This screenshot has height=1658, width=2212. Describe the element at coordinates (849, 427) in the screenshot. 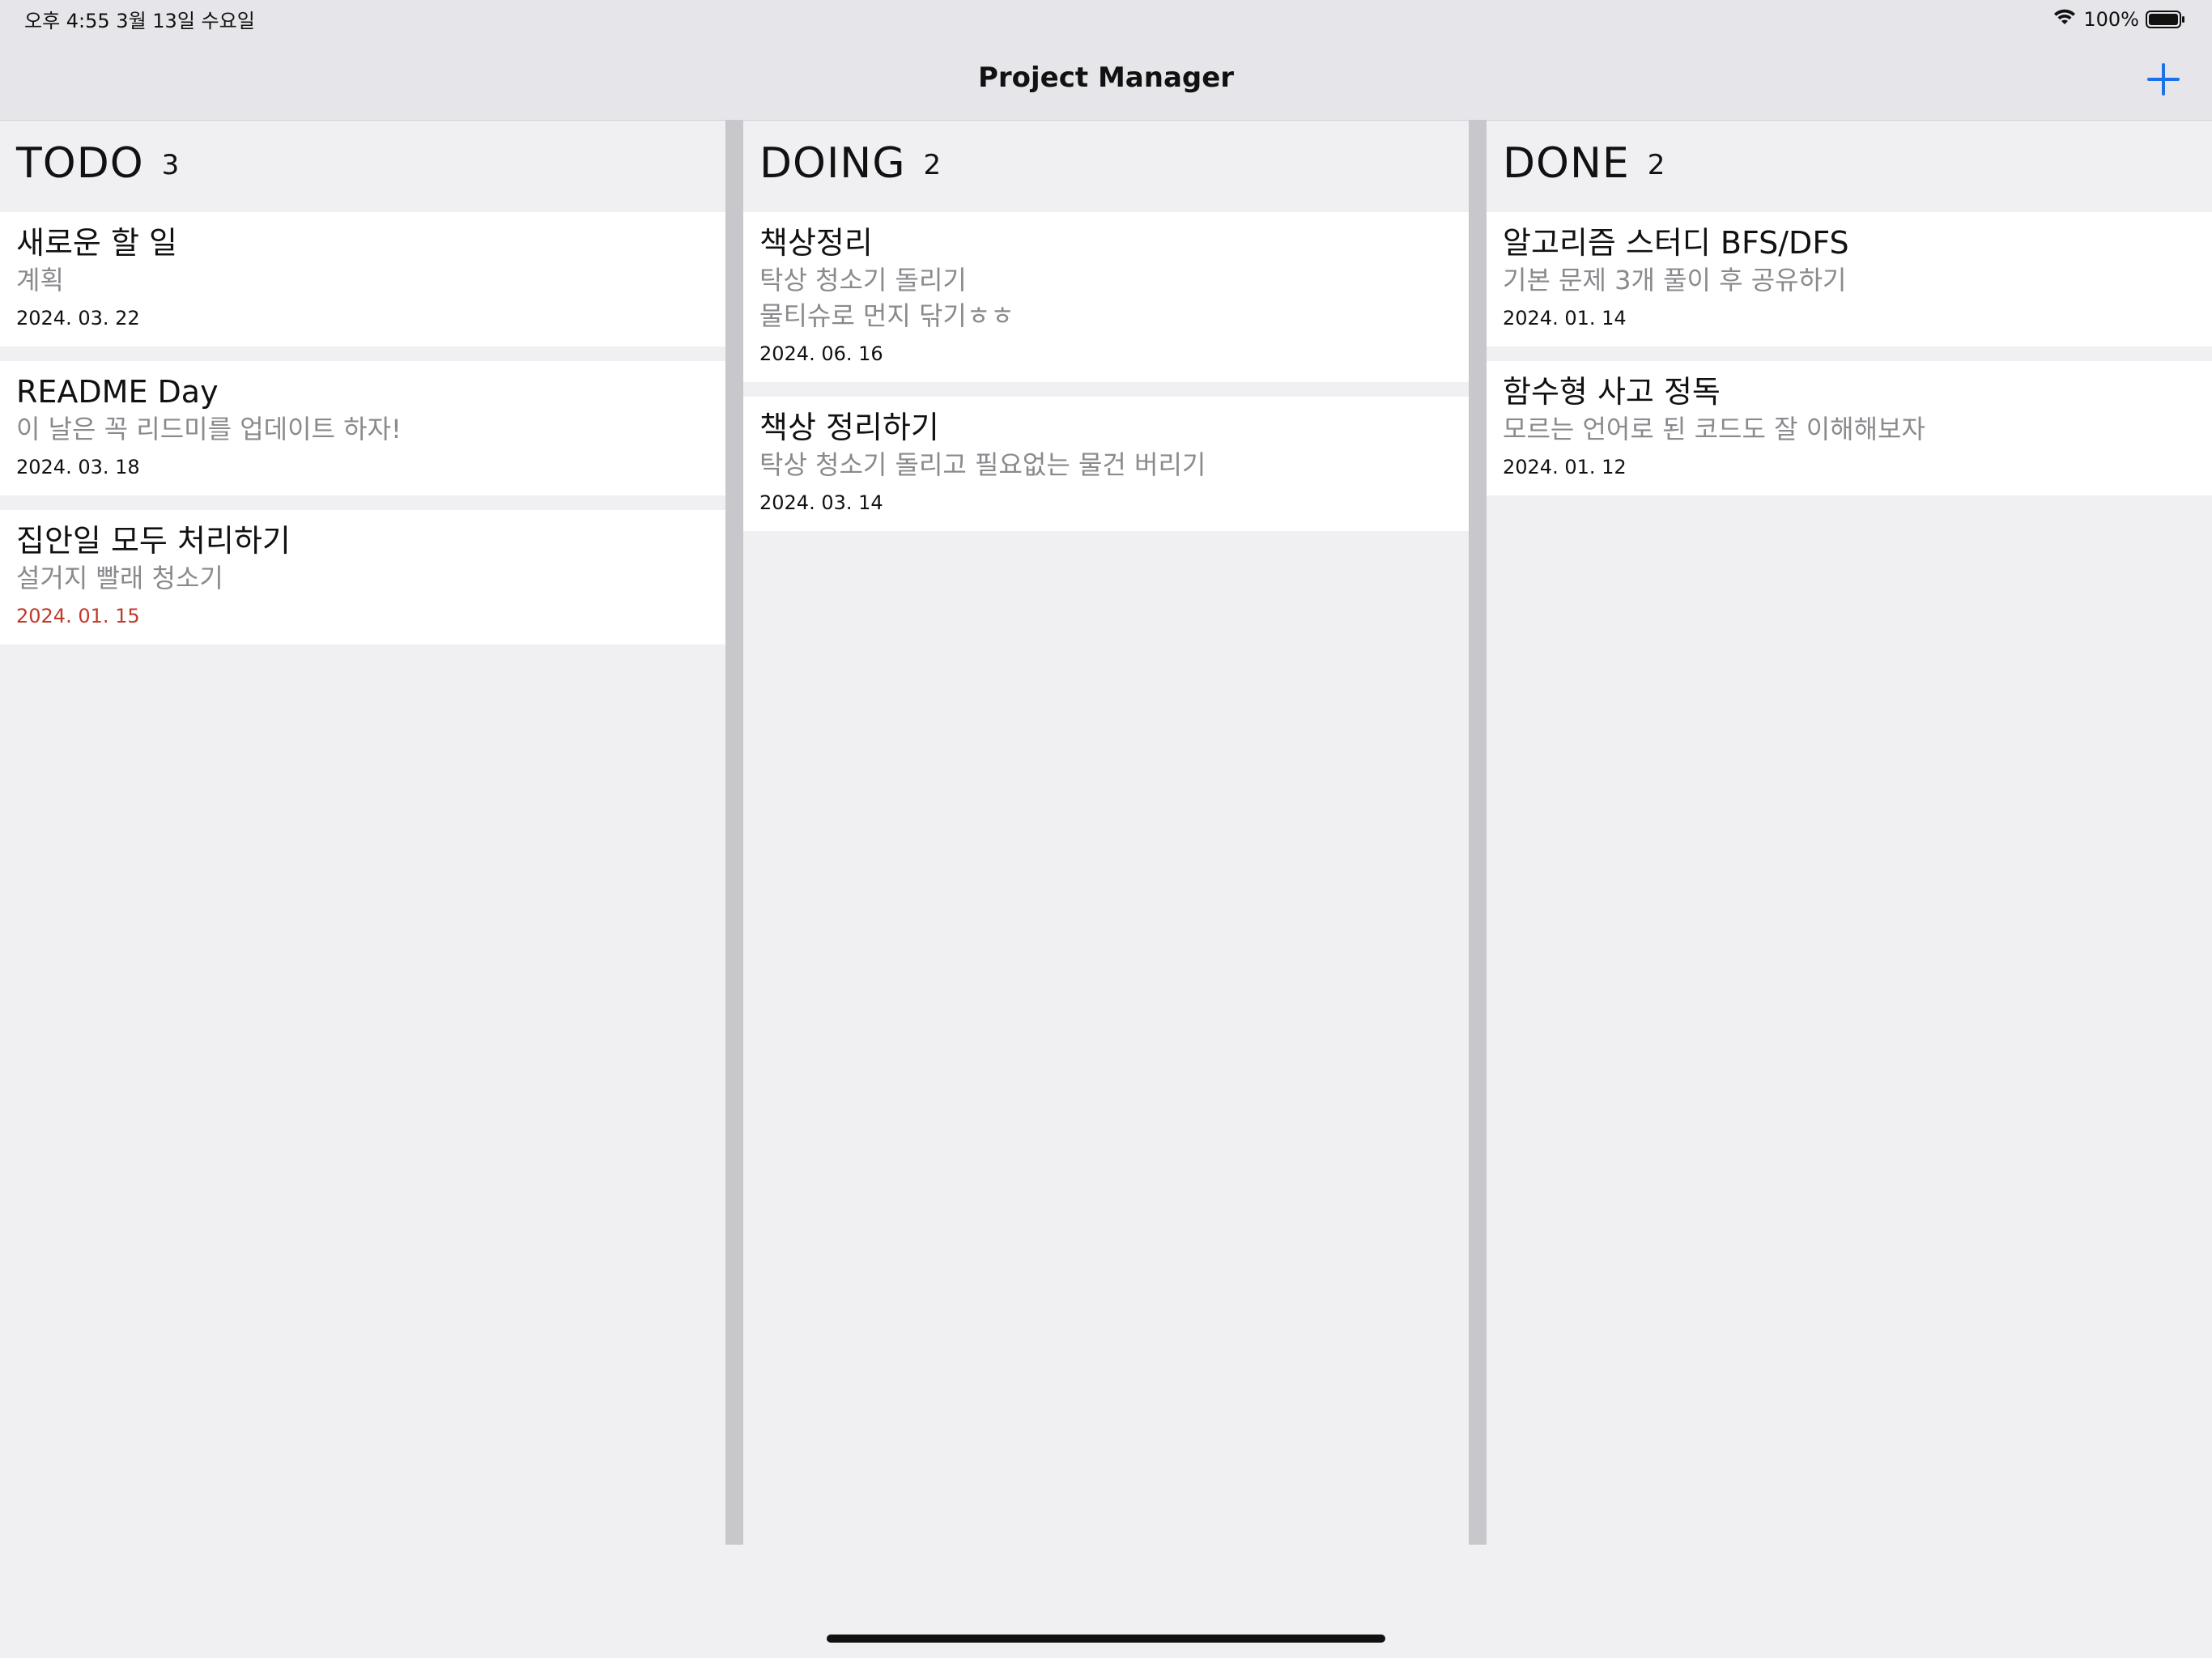

I see `card-title: 책상 정리하기` at that location.